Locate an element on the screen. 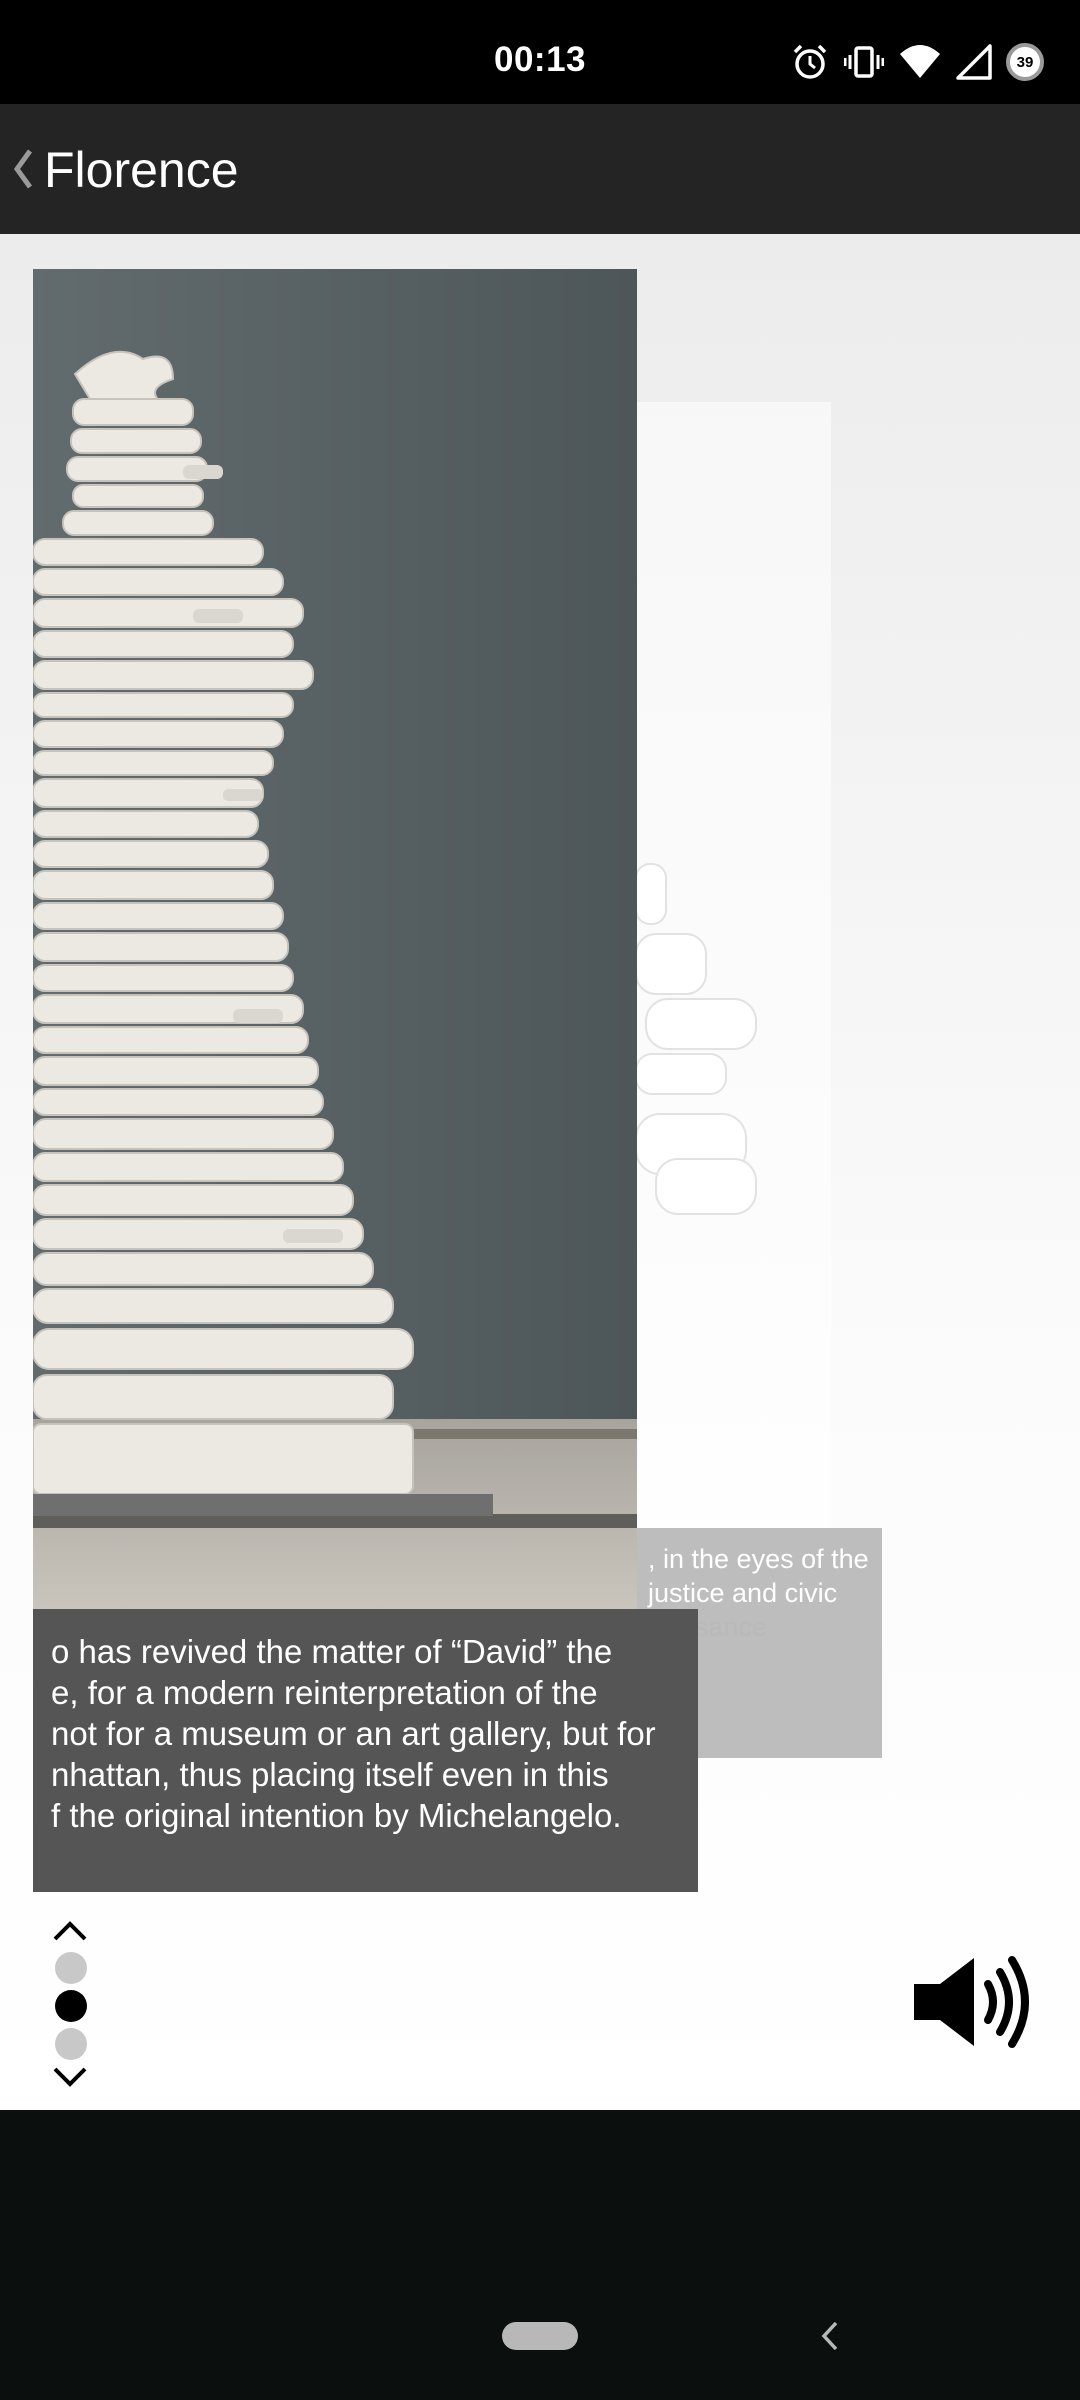  wifi-icon is located at coordinates (920, 62).